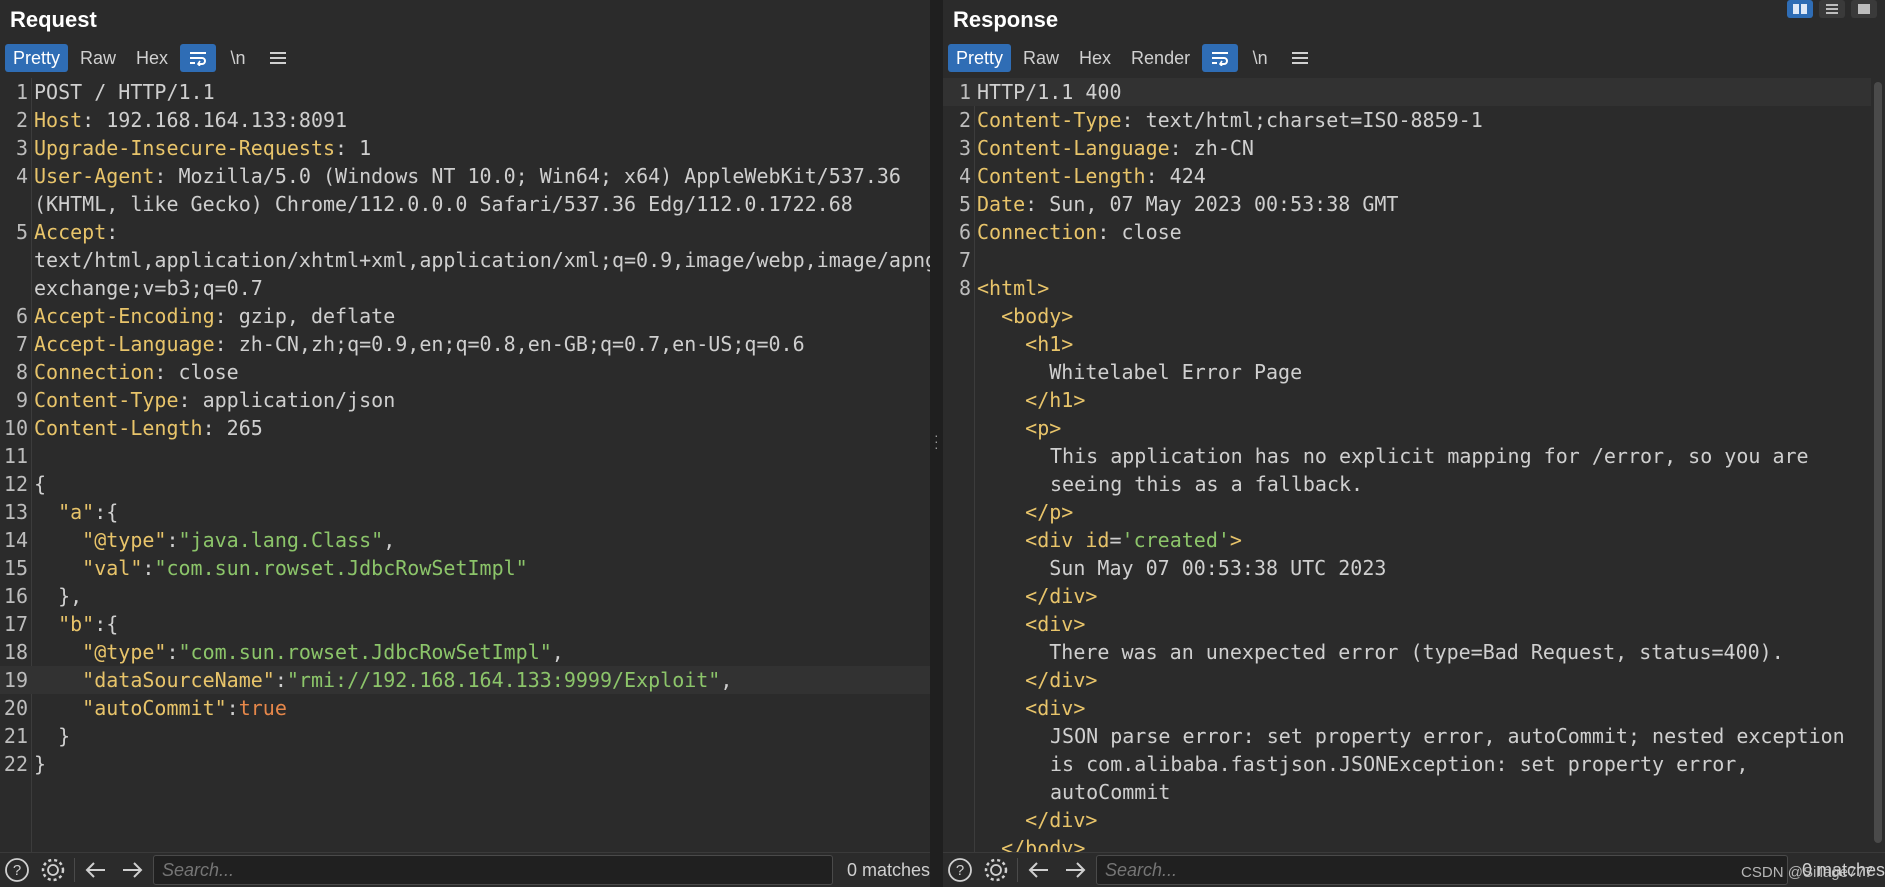 This screenshot has width=1885, height=887. I want to click on response-code-line: <body>, so click(1407, 316).